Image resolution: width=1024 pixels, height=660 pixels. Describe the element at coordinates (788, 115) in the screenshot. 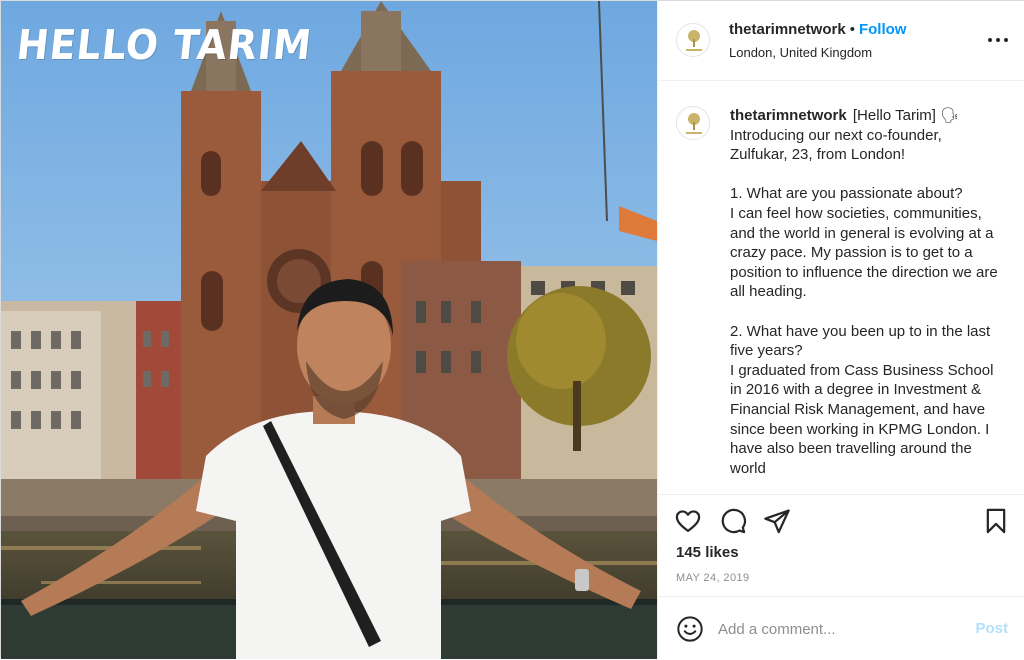

I see `caption-username-link: thetarimnetwork` at that location.